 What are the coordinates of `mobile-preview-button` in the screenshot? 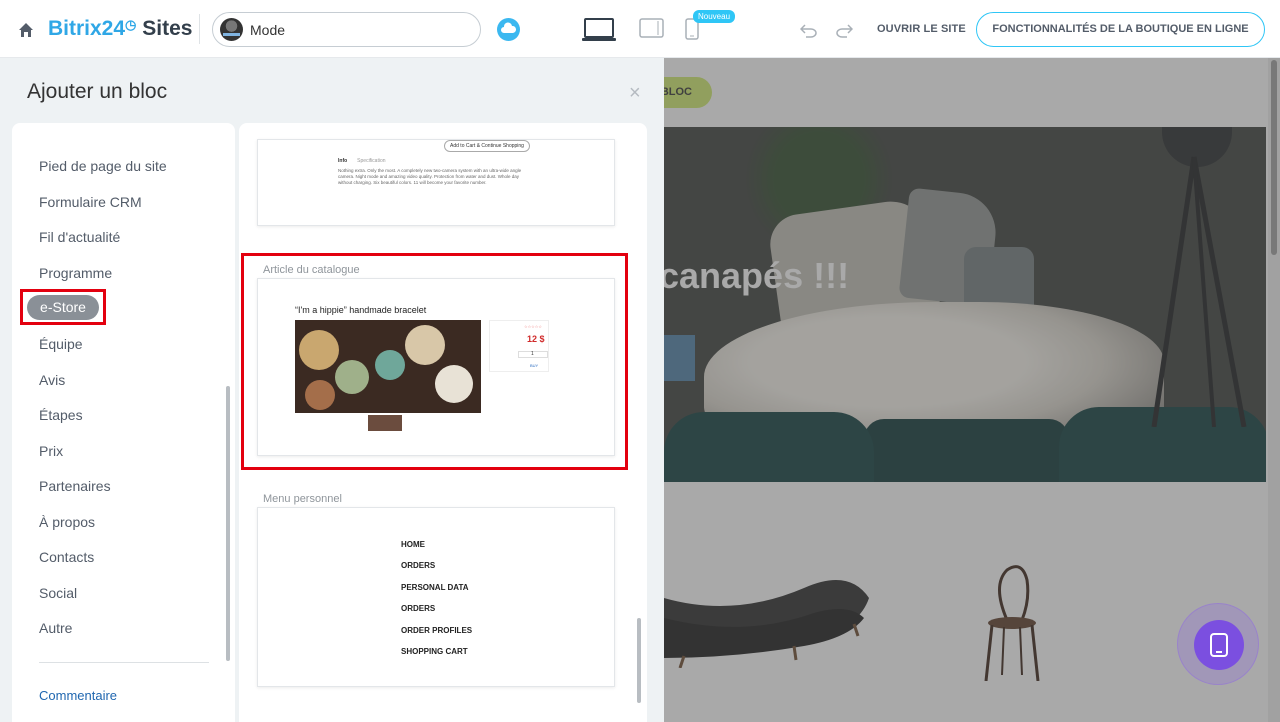 It's located at (1218, 644).